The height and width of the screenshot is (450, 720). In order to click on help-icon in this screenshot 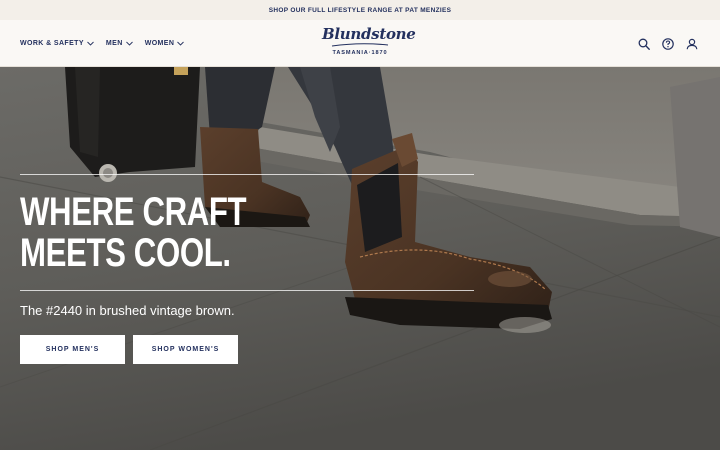, I will do `click(668, 43)`.